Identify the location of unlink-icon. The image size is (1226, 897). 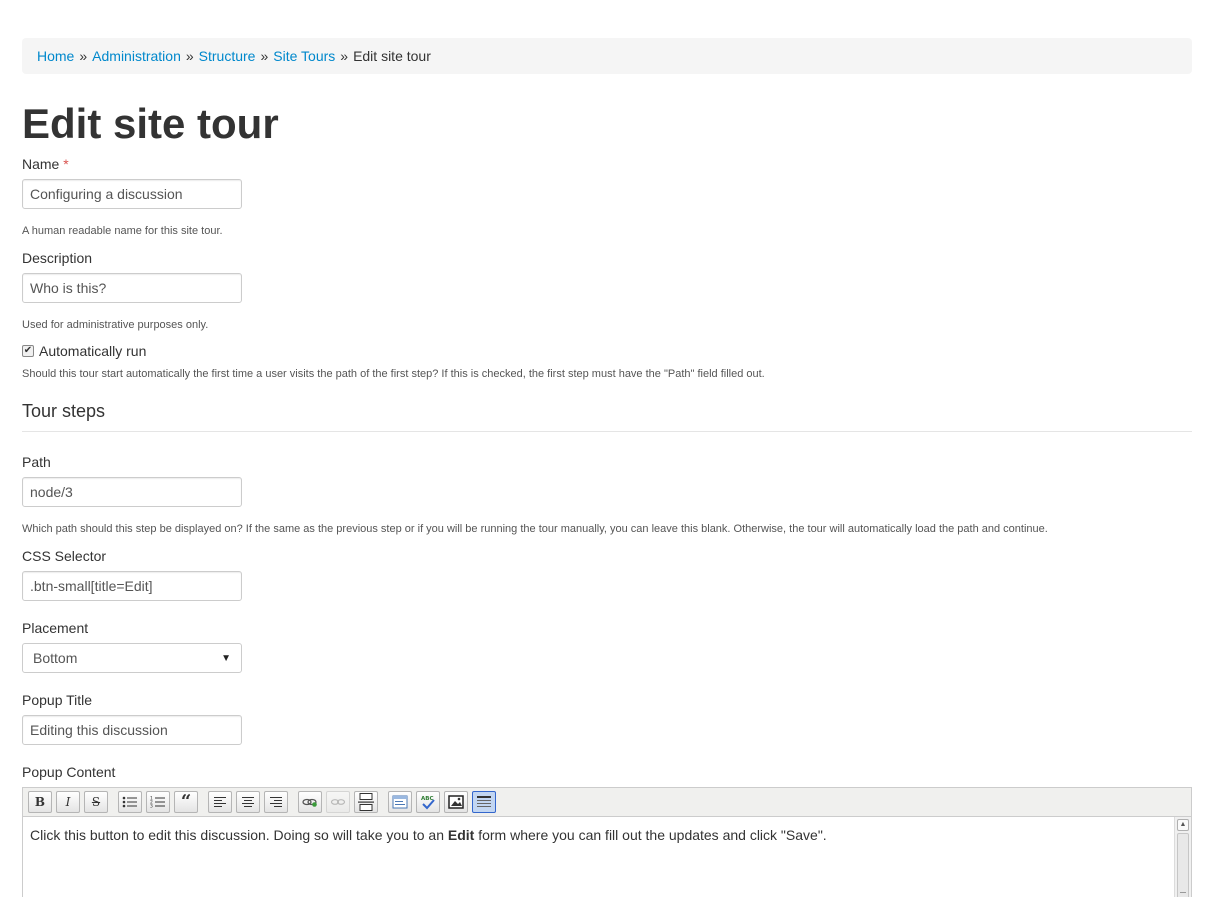
(338, 802).